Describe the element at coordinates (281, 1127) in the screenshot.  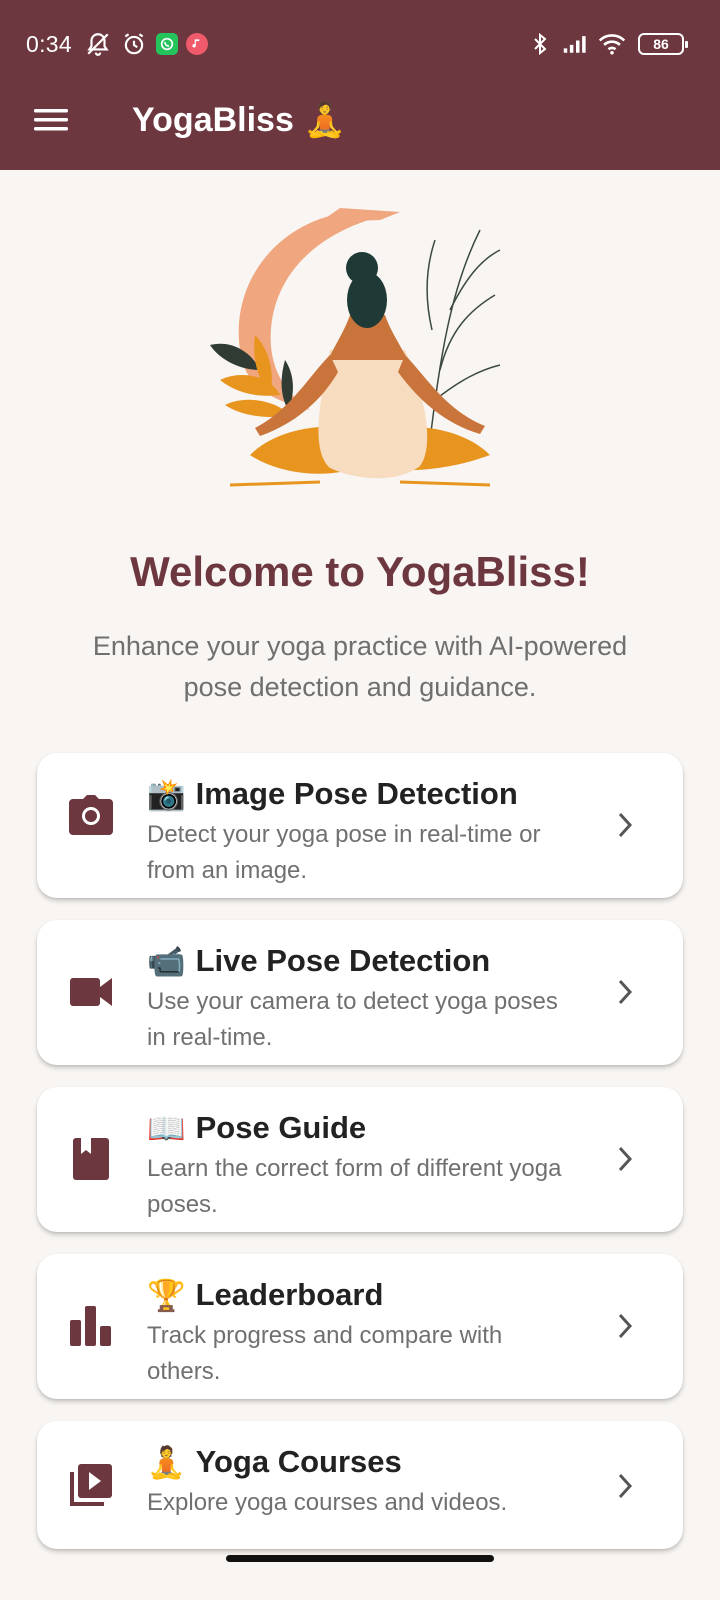
I see `card-title-text: Pose Guide` at that location.